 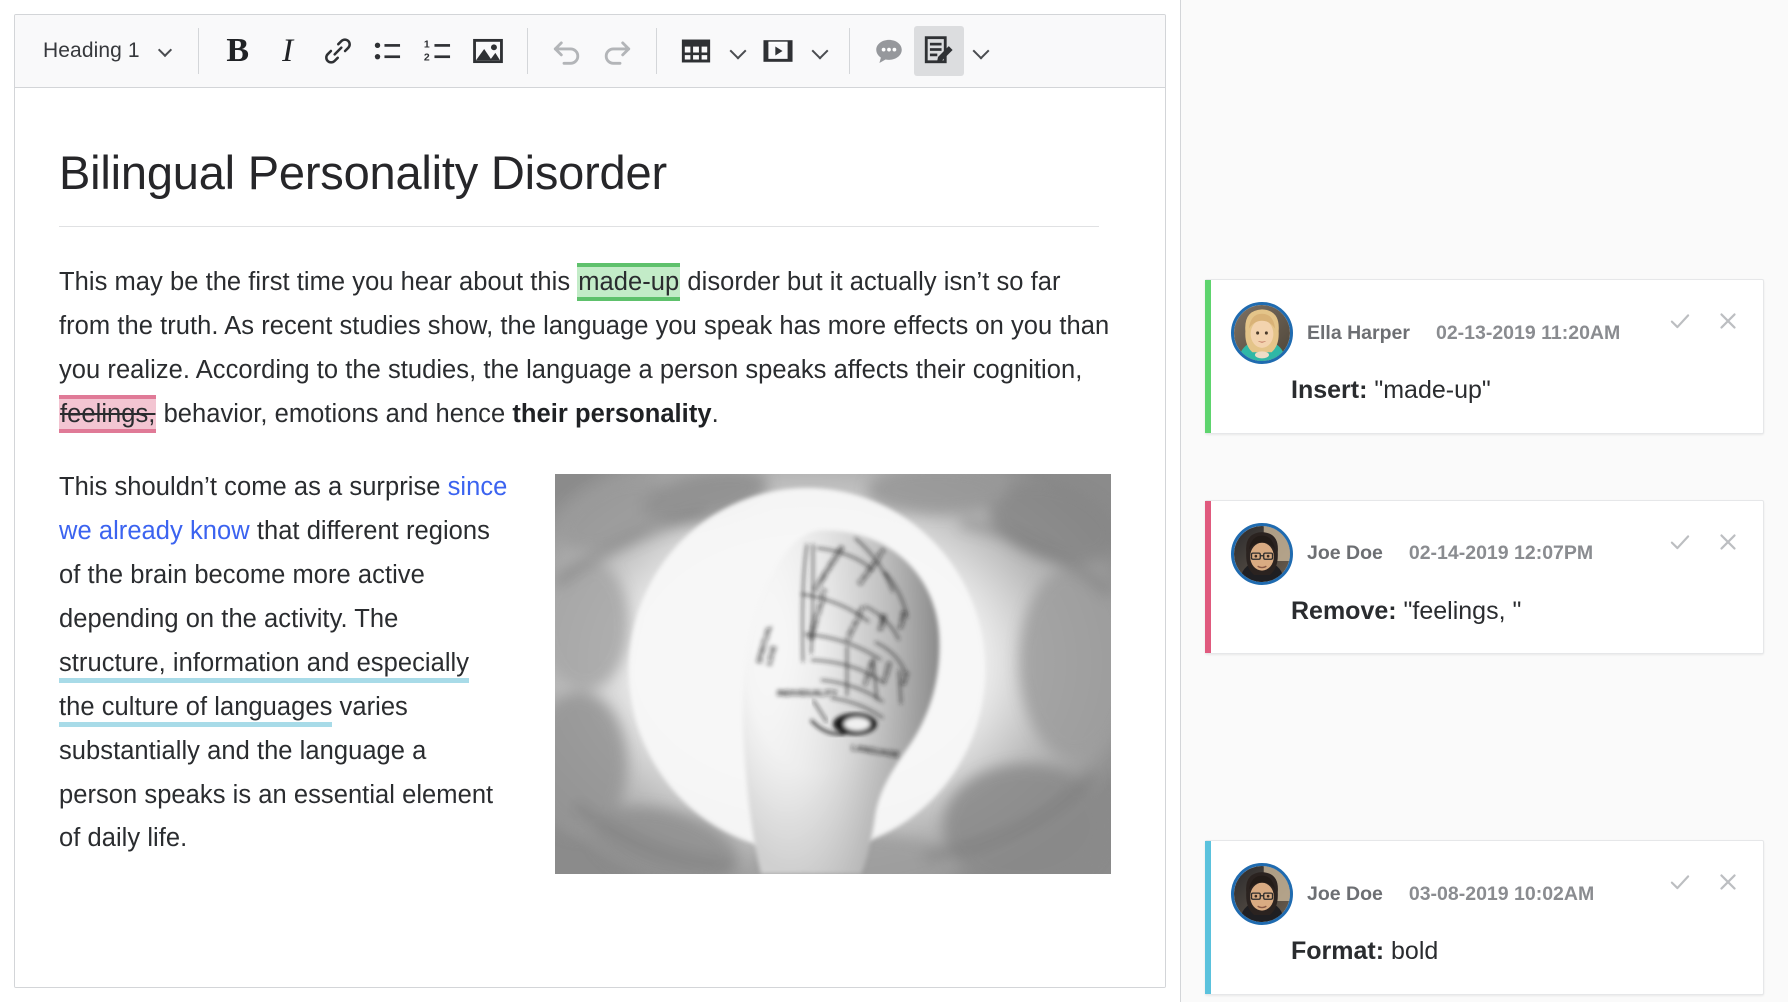 What do you see at coordinates (91, 50) in the screenshot?
I see `paragraph-style-label: Heading 1` at bounding box center [91, 50].